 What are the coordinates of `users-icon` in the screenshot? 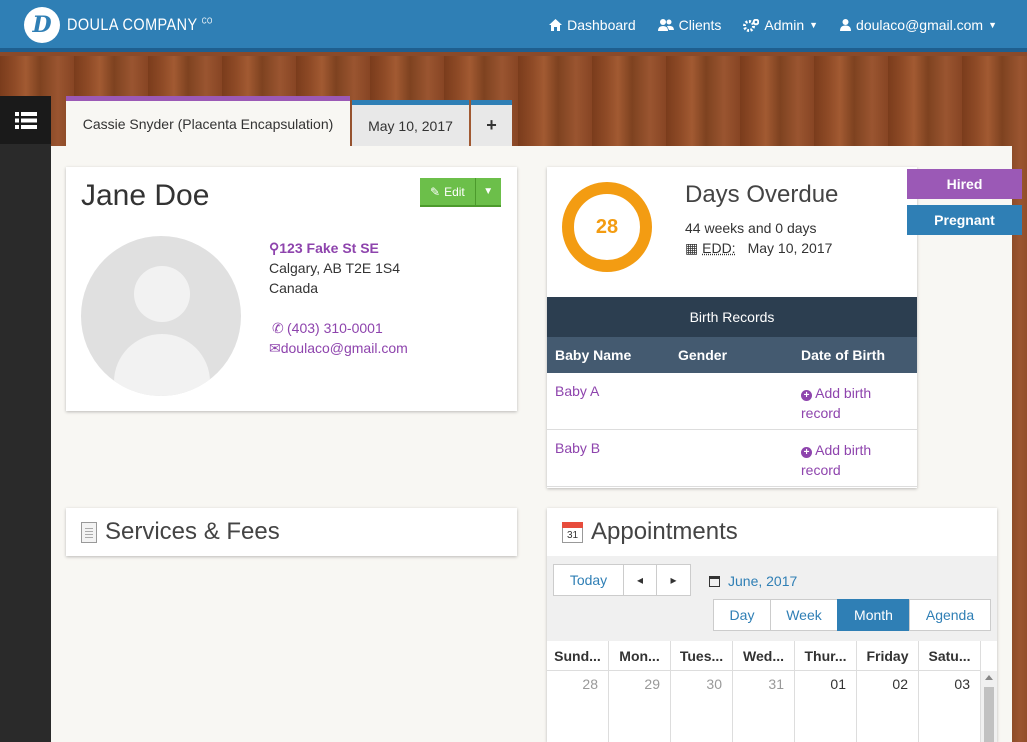 It's located at (665, 25).